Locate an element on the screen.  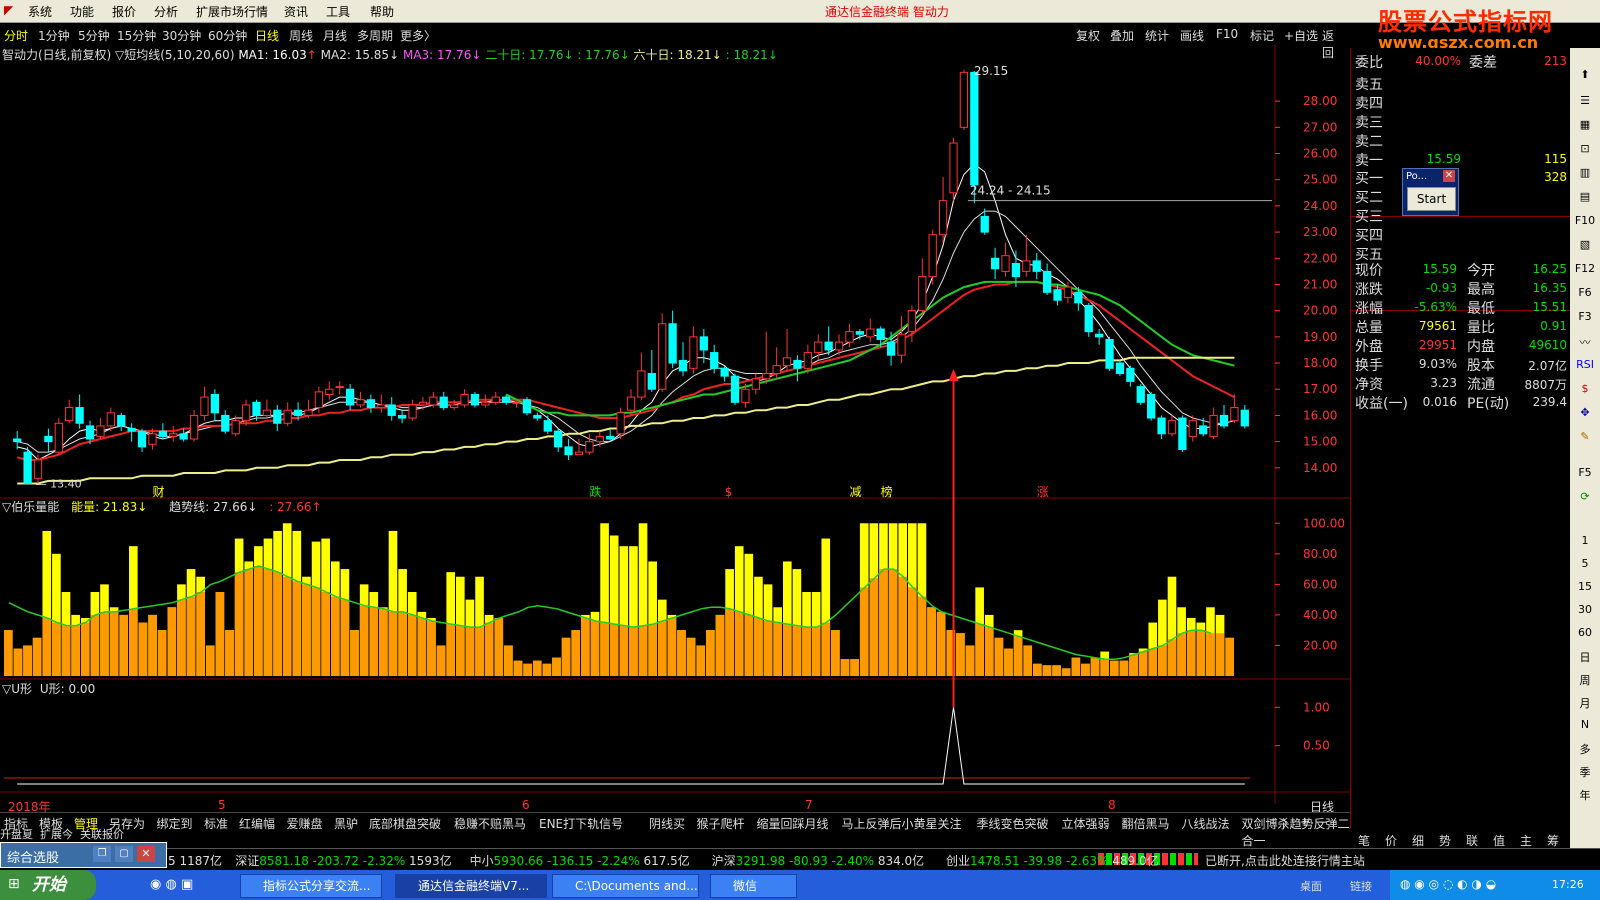
ask-row: 卖五 is located at coordinates (1461, 83).